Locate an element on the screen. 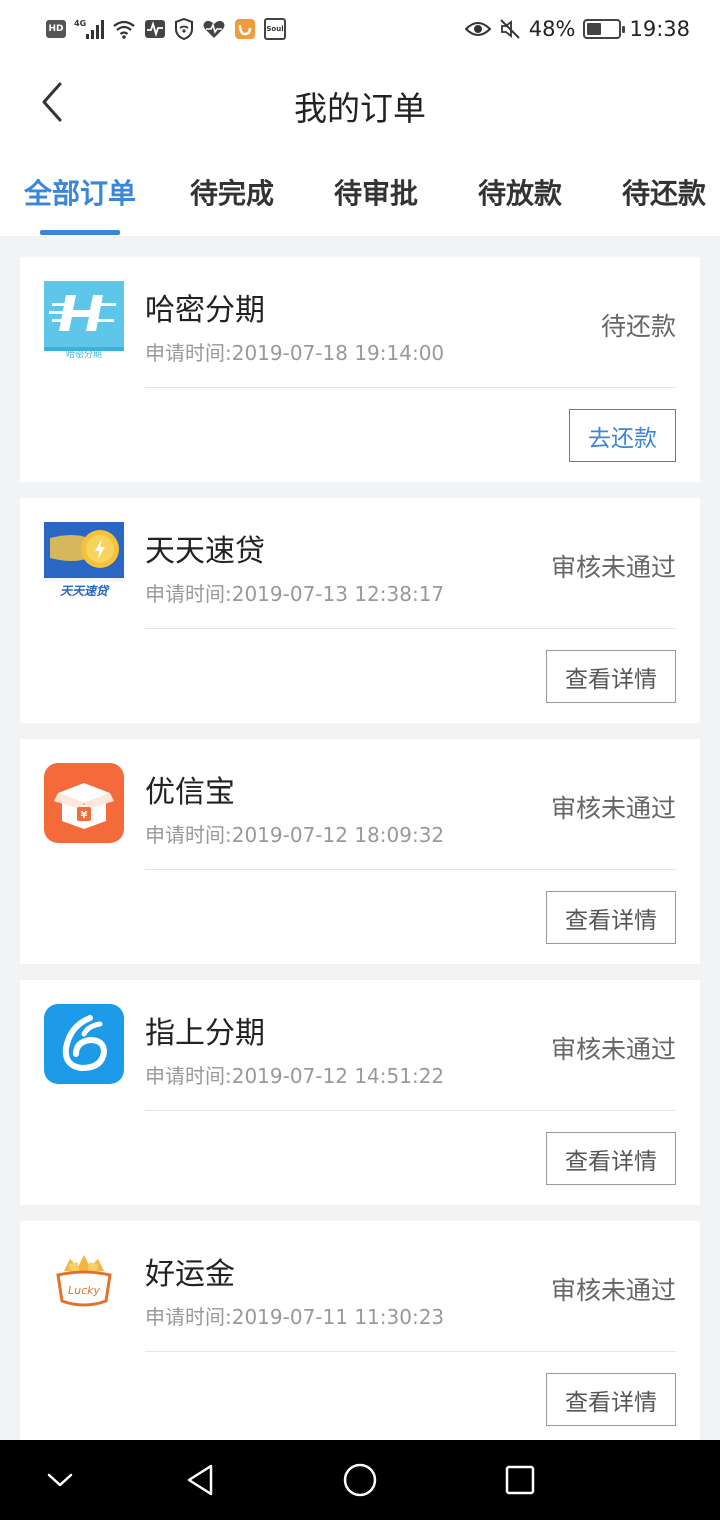 This screenshot has height=1520, width=720. eye-icon is located at coordinates (477, 29).